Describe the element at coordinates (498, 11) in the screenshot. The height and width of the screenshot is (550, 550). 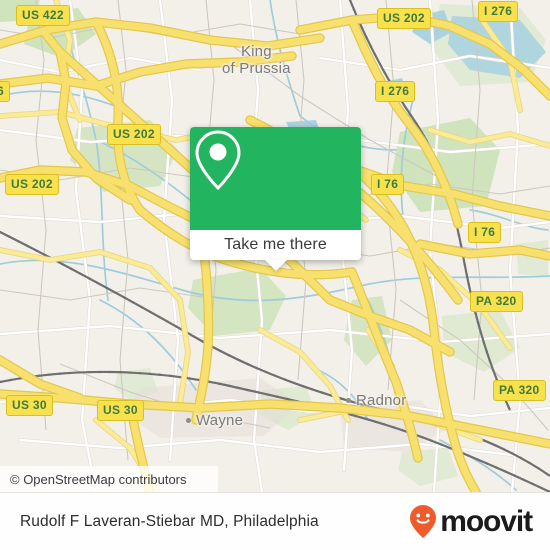
I see `shield-i-276-a: I 276` at that location.